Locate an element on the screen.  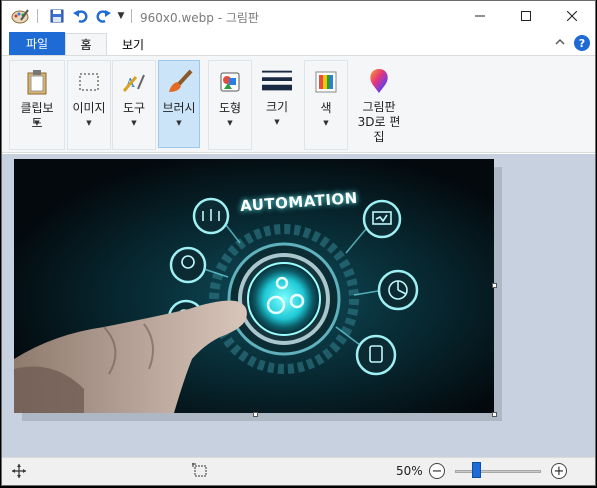
zoom-level: 50% is located at coordinates (409, 471).